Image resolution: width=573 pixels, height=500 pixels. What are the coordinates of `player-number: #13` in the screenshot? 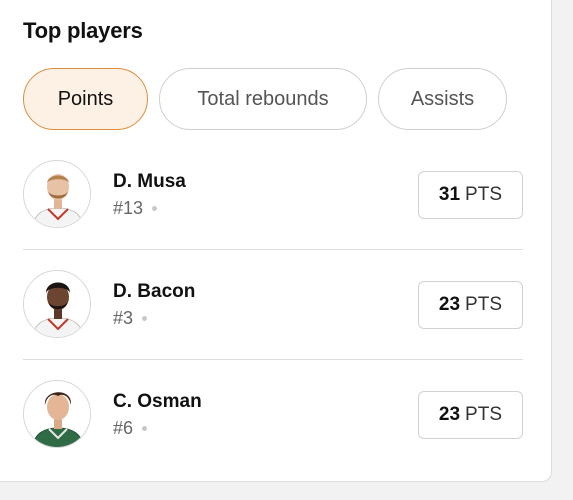 It's located at (135, 208).